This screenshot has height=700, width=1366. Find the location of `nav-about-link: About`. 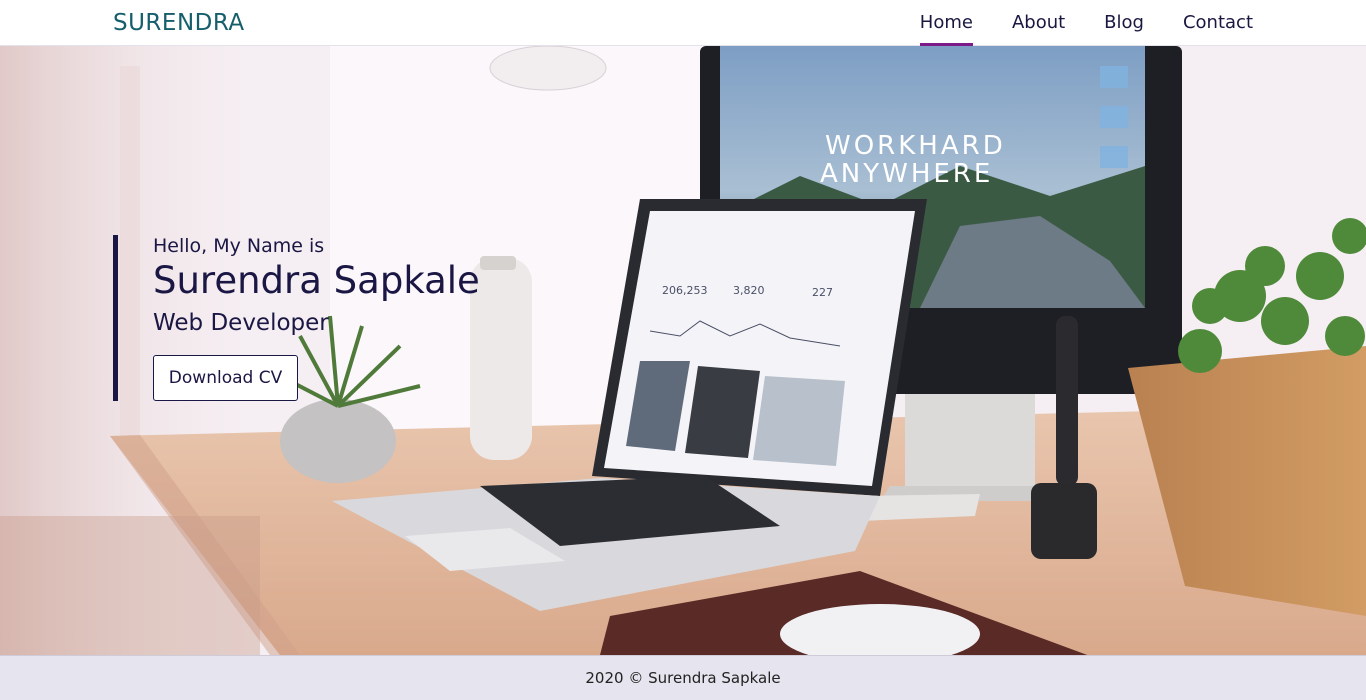

nav-about-link: About is located at coordinates (1038, 23).